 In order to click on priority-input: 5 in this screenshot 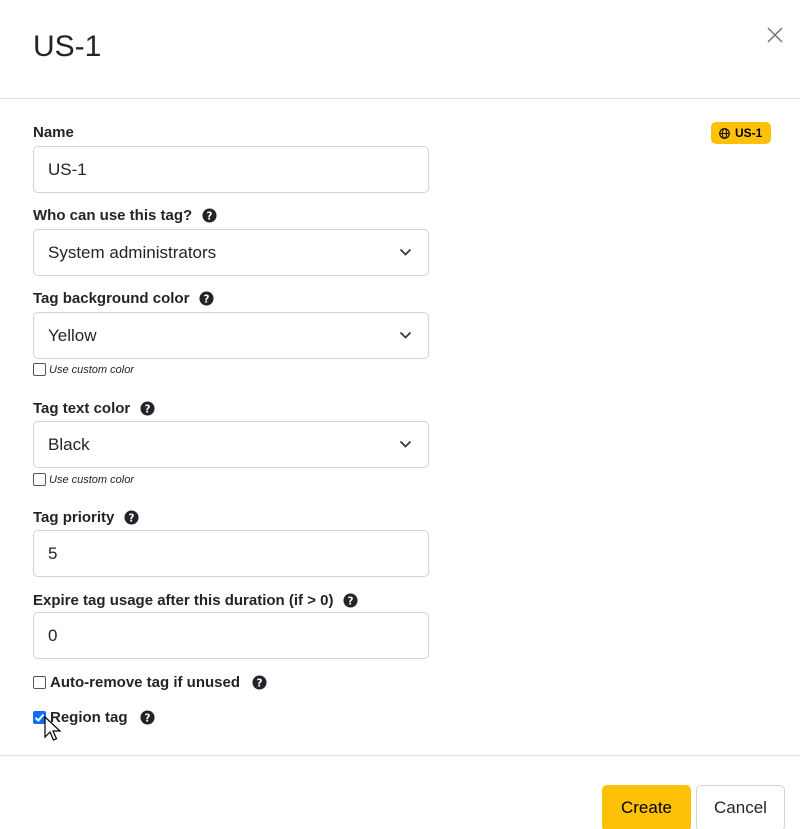, I will do `click(231, 553)`.